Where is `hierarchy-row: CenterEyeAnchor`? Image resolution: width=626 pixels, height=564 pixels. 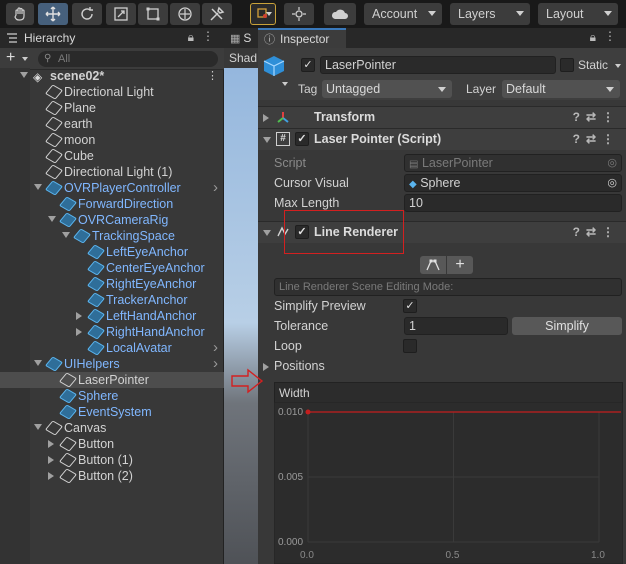 hierarchy-row: CenterEyeAnchor is located at coordinates (112, 268).